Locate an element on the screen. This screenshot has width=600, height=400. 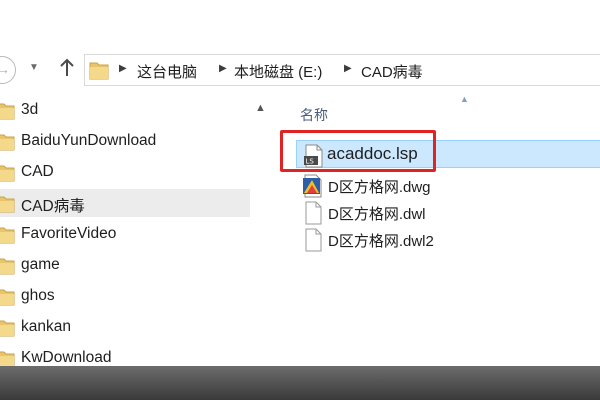
breadcrumb-local-disk: 本地磁盘 (E:) is located at coordinates (278, 71).